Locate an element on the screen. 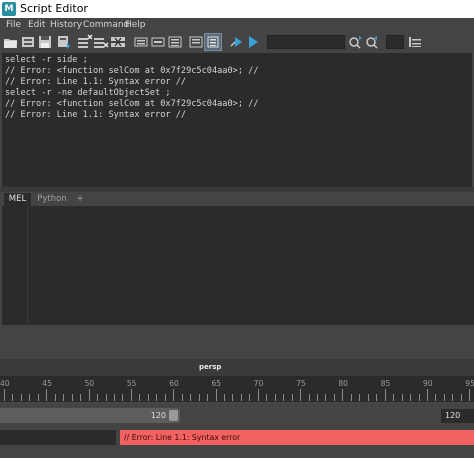 The image size is (474, 458). range-bar: 120 120 is located at coordinates (237, 415).